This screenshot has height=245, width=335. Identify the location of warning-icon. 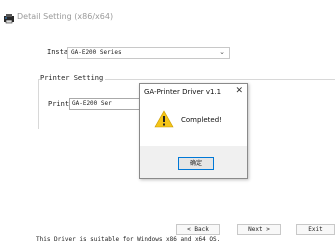
(164, 119).